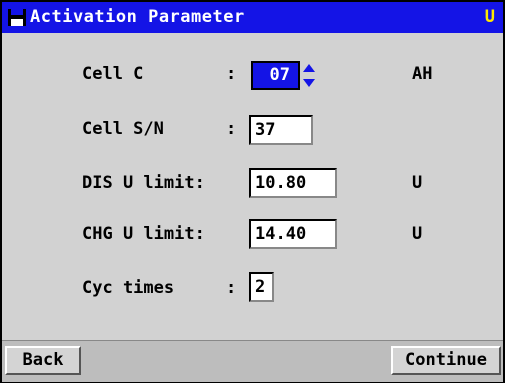 Image resolution: width=505 pixels, height=383 pixels. Describe the element at coordinates (293, 234) in the screenshot. I see `chg-u-limit-input: 14.40` at that location.